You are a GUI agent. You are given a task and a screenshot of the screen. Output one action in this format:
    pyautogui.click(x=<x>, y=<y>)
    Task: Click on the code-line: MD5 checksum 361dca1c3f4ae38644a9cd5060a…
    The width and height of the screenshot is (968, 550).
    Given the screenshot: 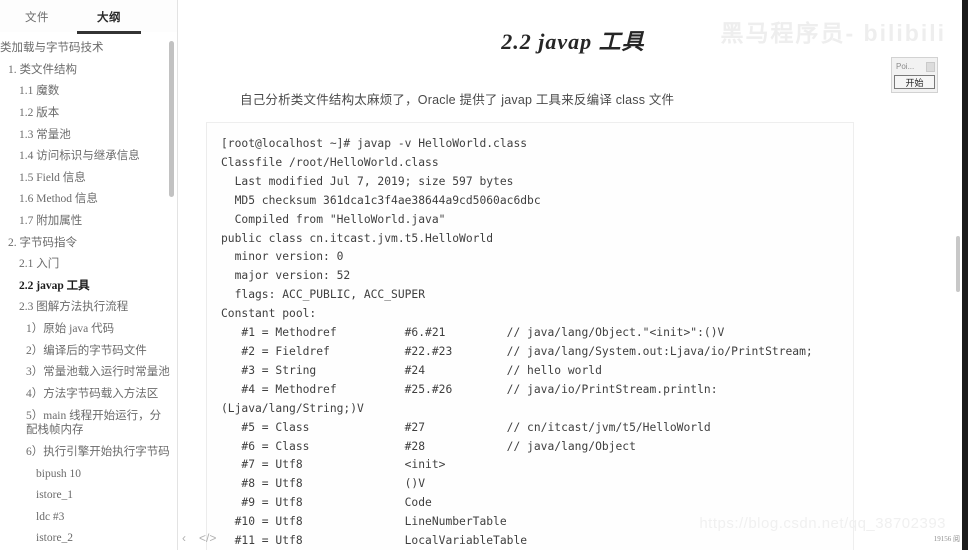 What is the action you would take?
    pyautogui.click(x=381, y=200)
    